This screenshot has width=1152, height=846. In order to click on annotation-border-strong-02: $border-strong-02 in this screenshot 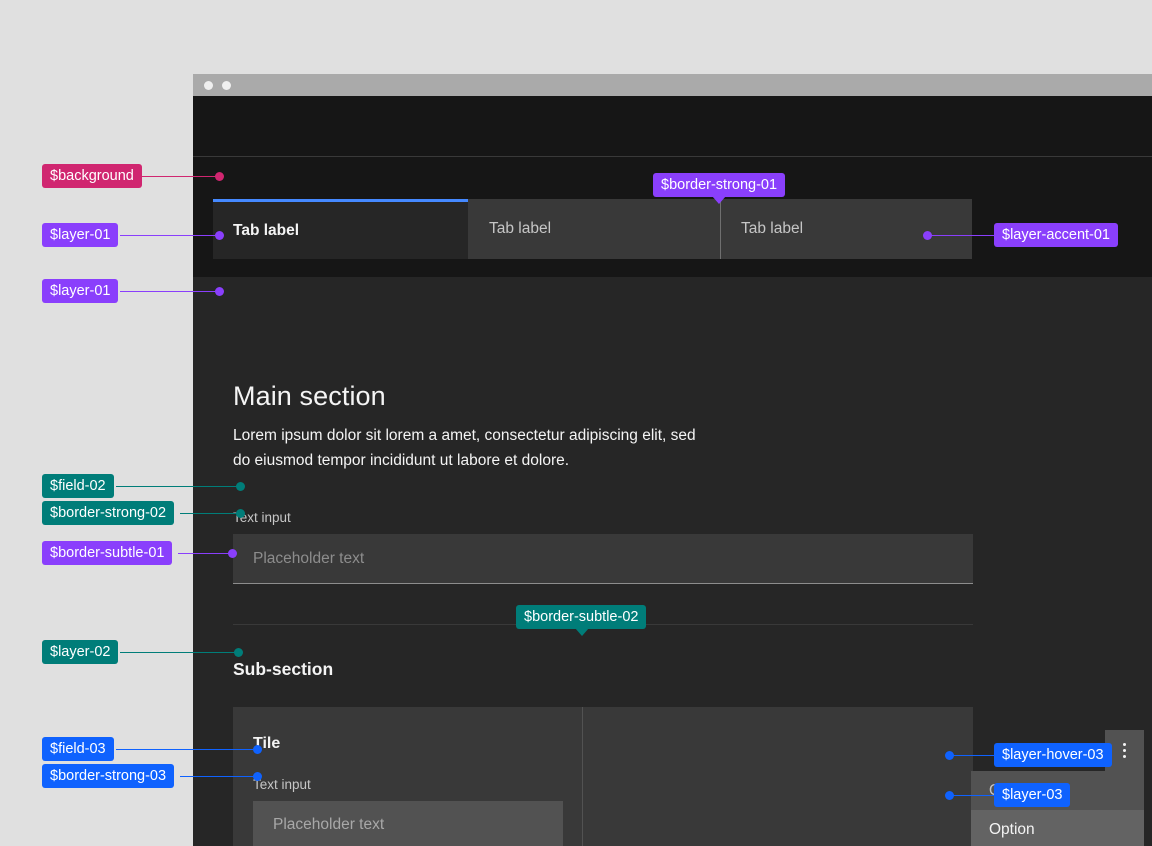, I will do `click(108, 513)`.